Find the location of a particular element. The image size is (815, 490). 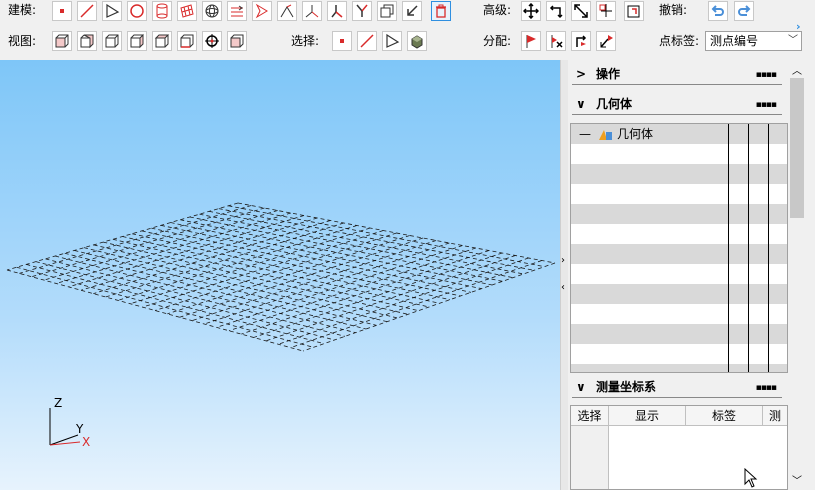

flag-remove-icon is located at coordinates (557, 41).